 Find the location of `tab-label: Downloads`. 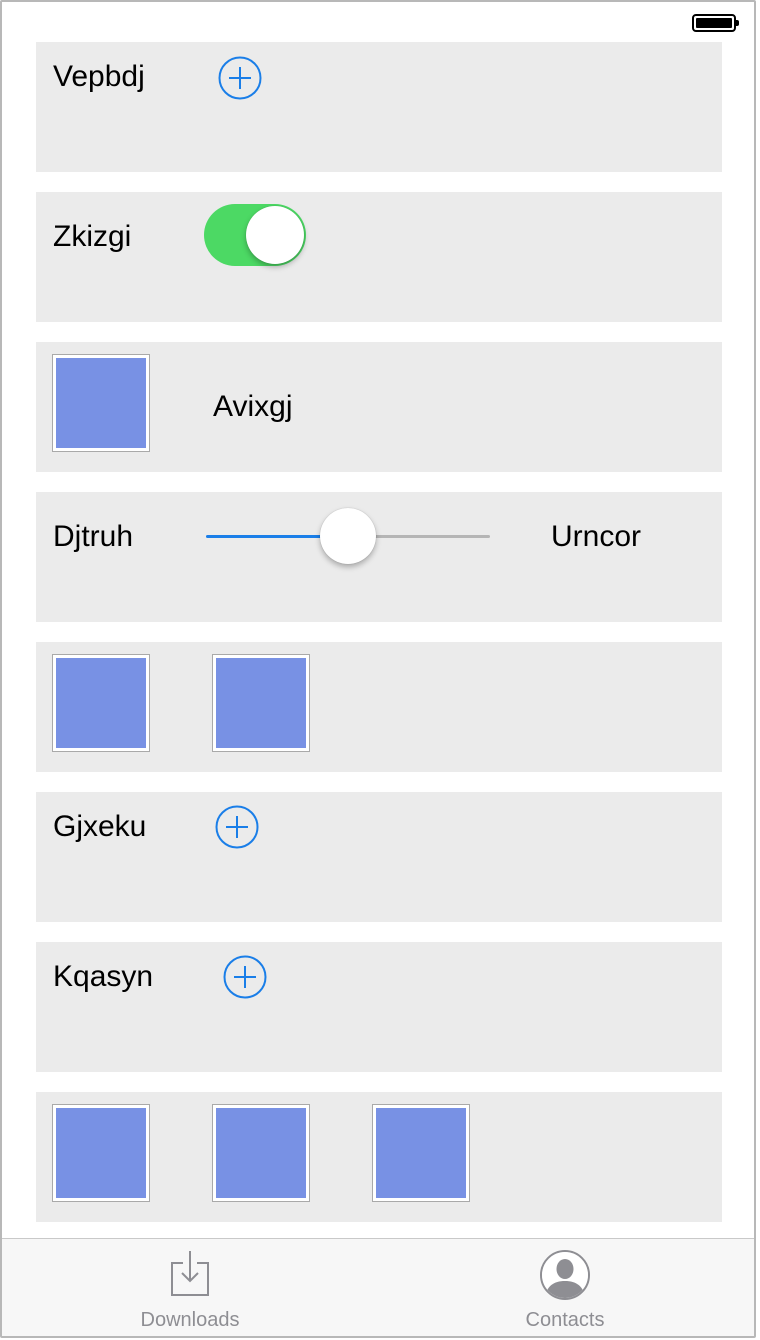

tab-label: Downloads is located at coordinates (190, 1320).